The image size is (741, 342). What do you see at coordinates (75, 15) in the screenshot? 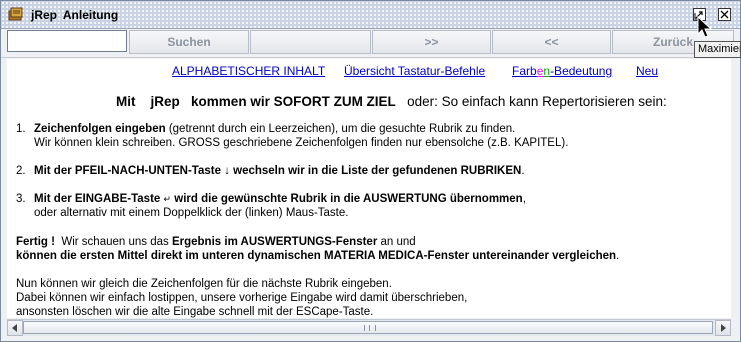
I see `window-title: jRep Anleitung` at bounding box center [75, 15].